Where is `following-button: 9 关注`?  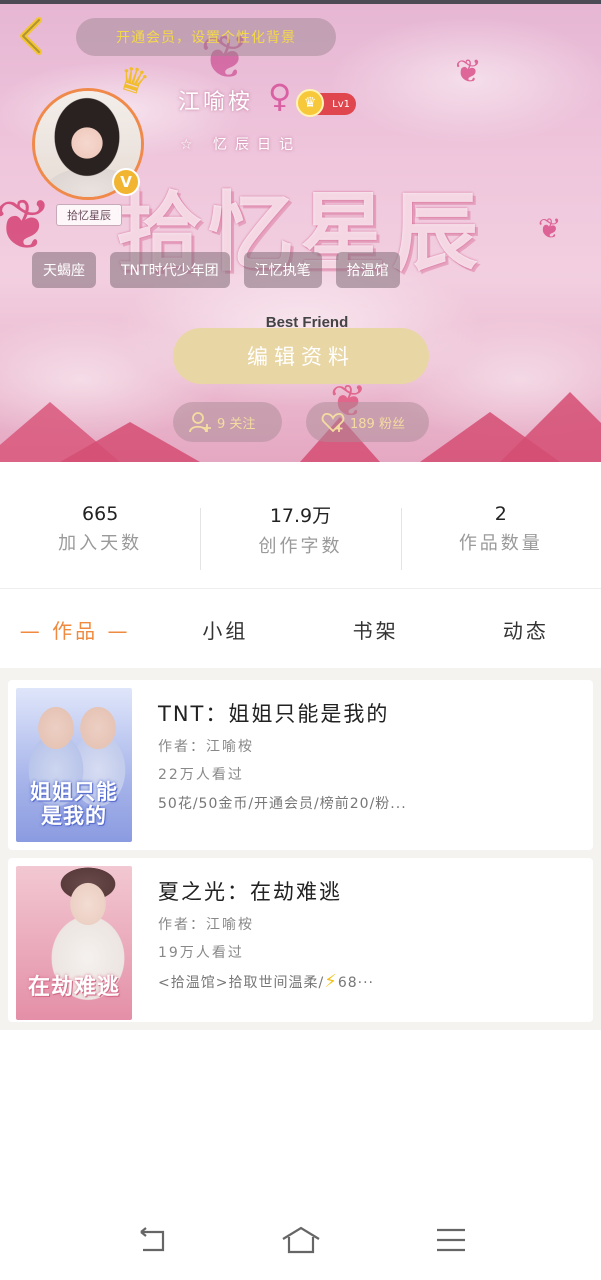
following-button: 9 关注 is located at coordinates (227, 422).